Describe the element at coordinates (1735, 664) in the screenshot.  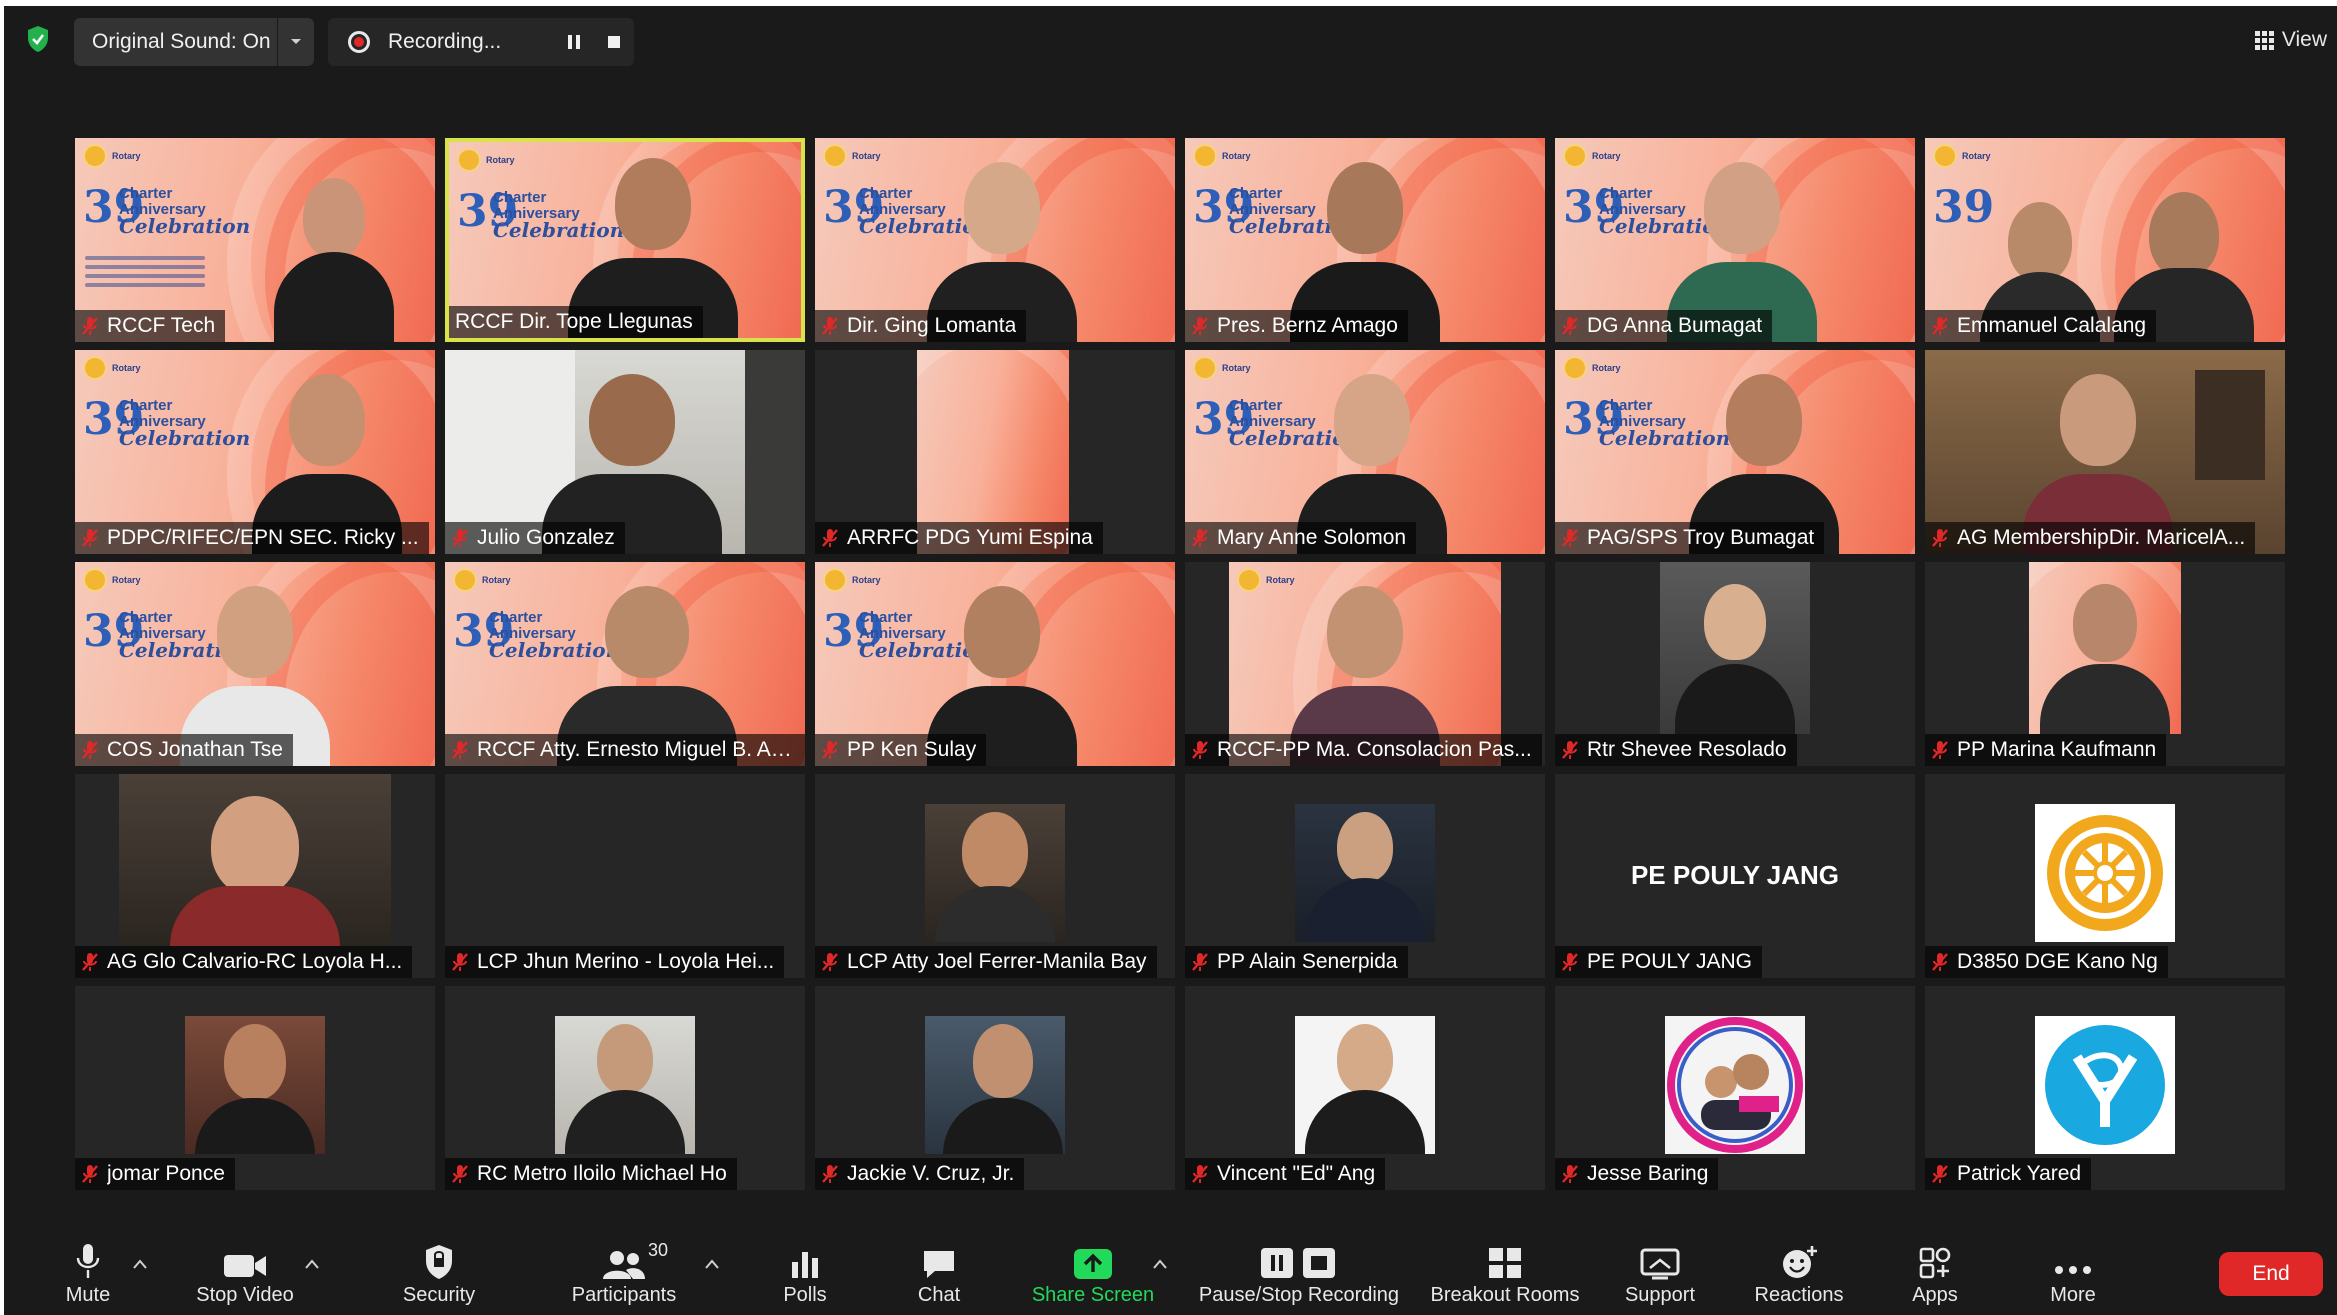
I see `participant-tile: Rtr Shevee Resolado` at that location.